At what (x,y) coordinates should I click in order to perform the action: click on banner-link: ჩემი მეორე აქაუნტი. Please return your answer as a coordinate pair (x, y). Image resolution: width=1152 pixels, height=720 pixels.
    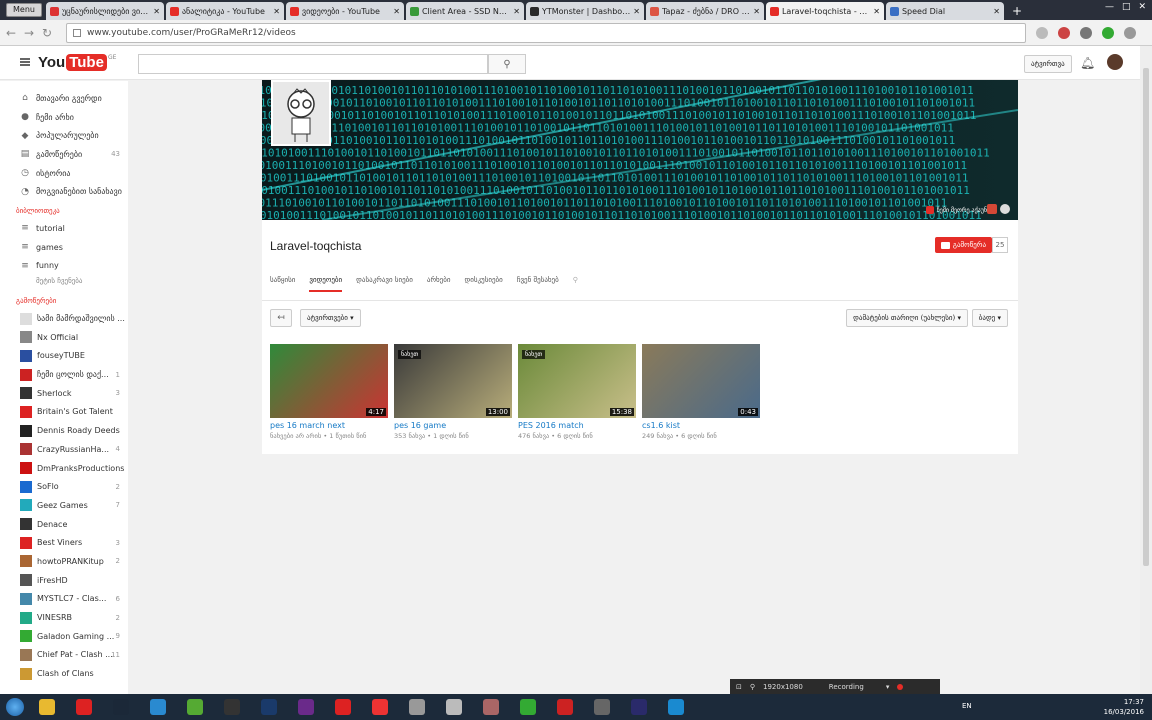
    Looking at the image, I should click on (959, 210).